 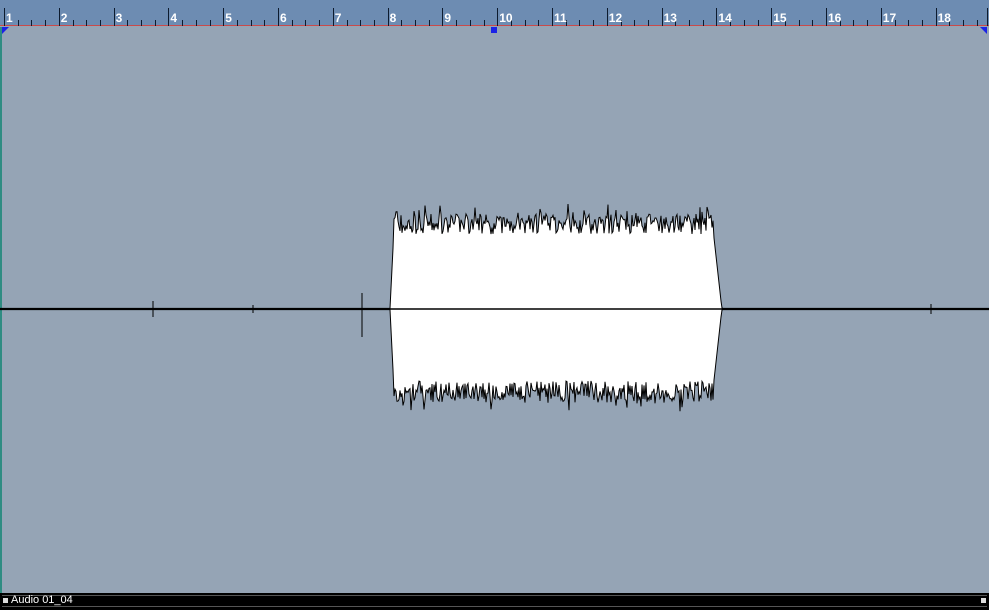 What do you see at coordinates (889, 18) in the screenshot?
I see `ruler-bar-number: 17` at bounding box center [889, 18].